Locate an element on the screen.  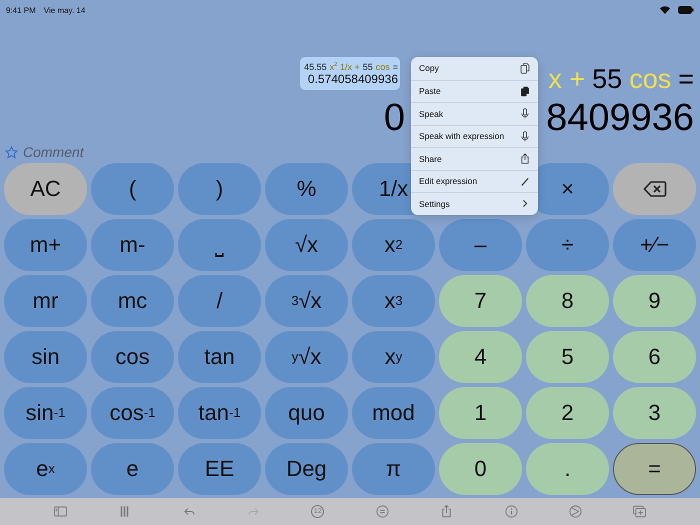
menu-item: Copy is located at coordinates (474, 68).